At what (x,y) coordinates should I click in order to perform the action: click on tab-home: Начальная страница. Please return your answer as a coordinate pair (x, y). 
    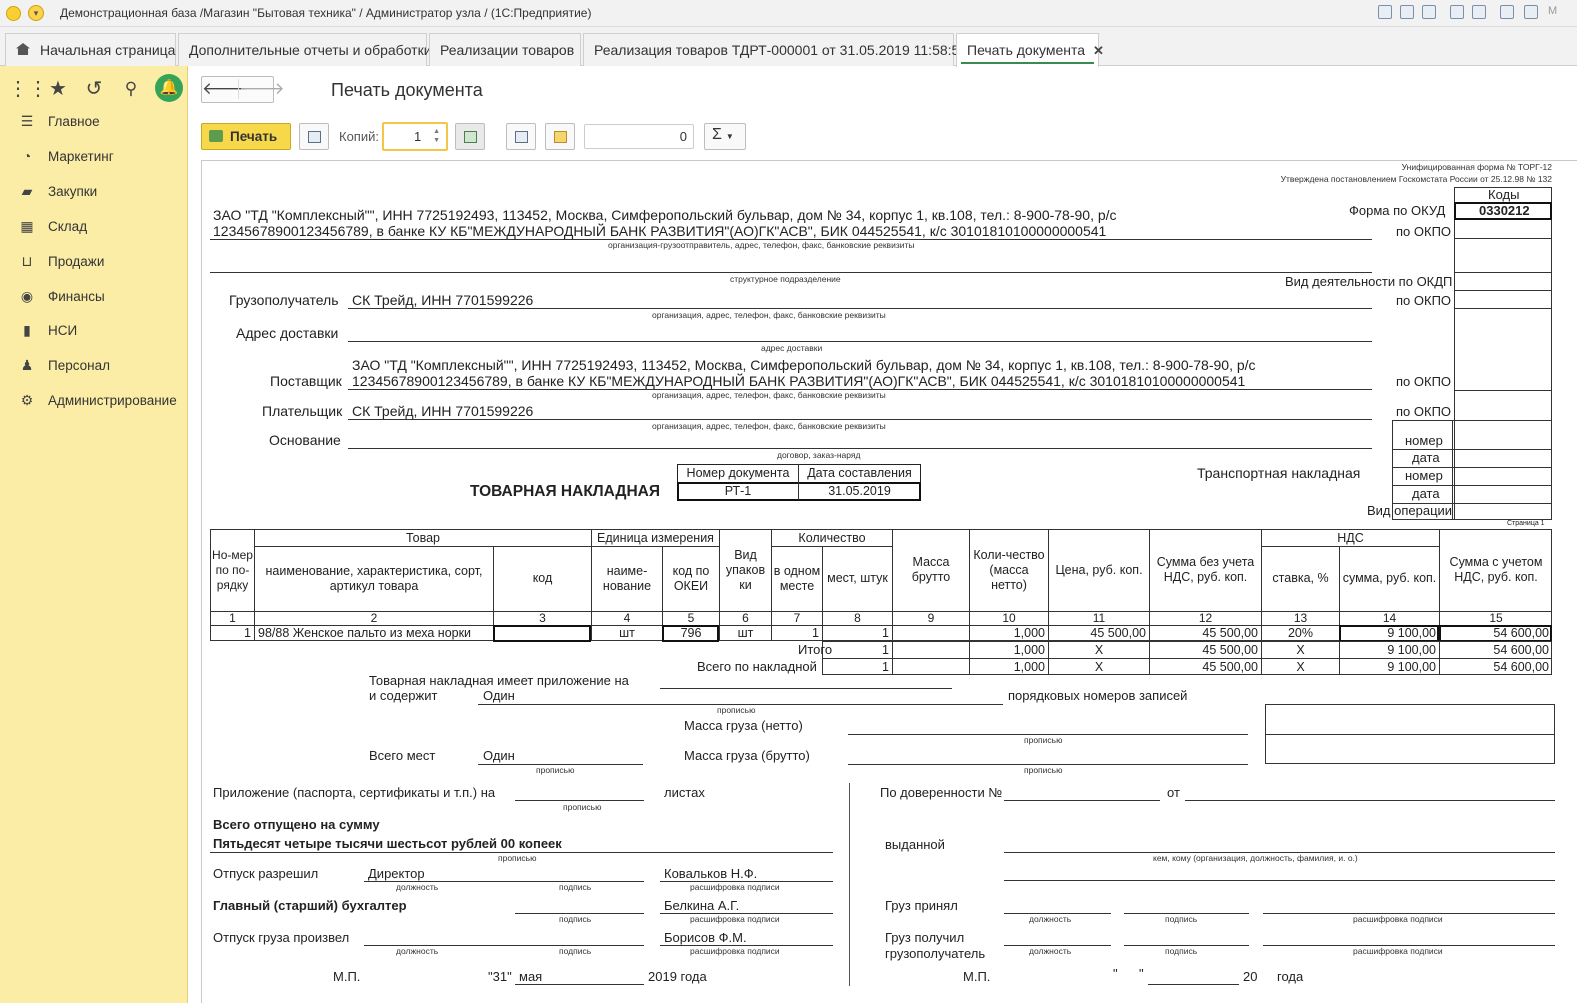
    Looking at the image, I should click on (90, 49).